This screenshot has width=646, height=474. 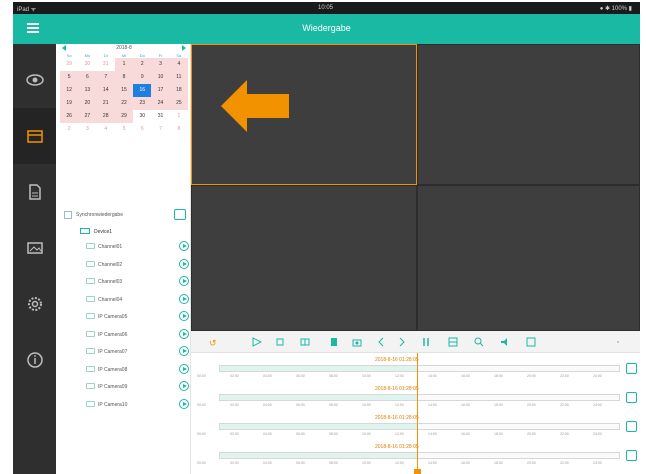 What do you see at coordinates (142, 103) in the screenshot?
I see `calendar-day: 23` at bounding box center [142, 103].